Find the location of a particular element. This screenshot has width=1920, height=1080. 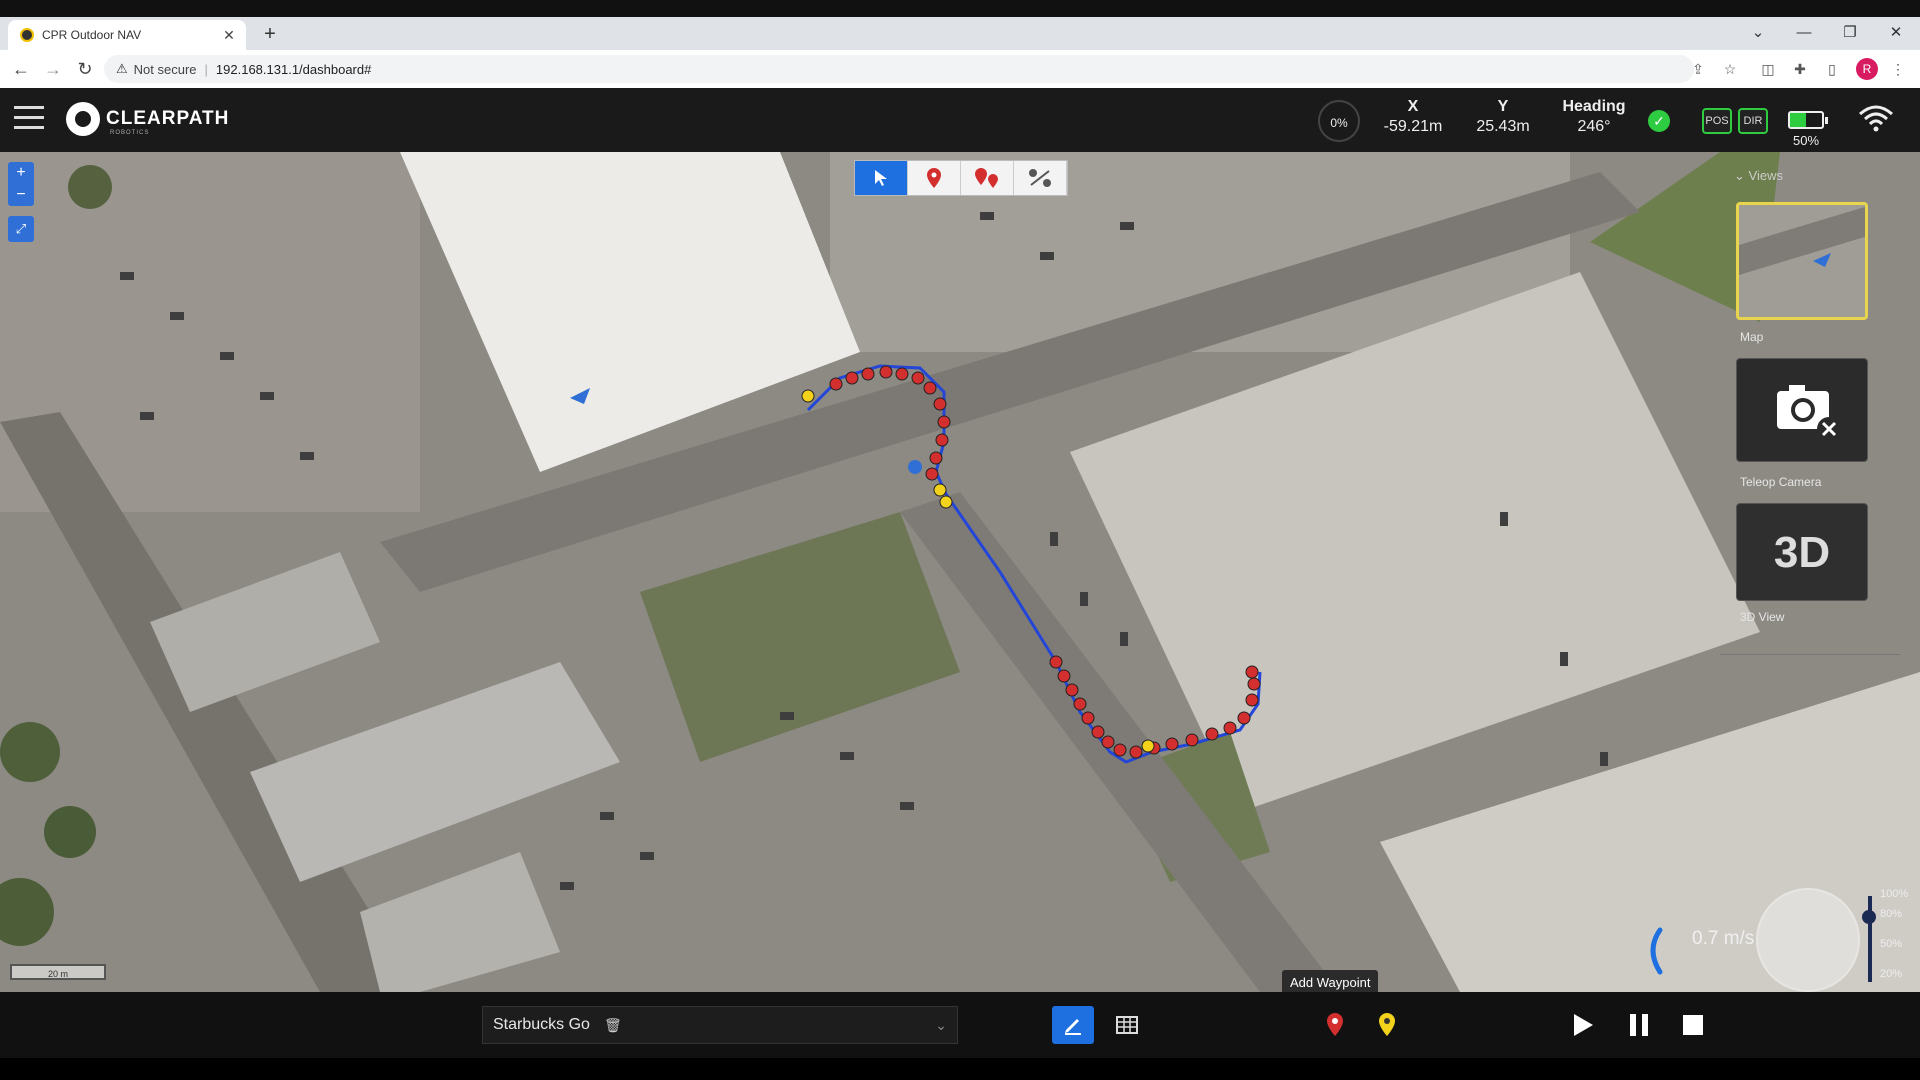

yellow-pin-icon is located at coordinates (1387, 1024).